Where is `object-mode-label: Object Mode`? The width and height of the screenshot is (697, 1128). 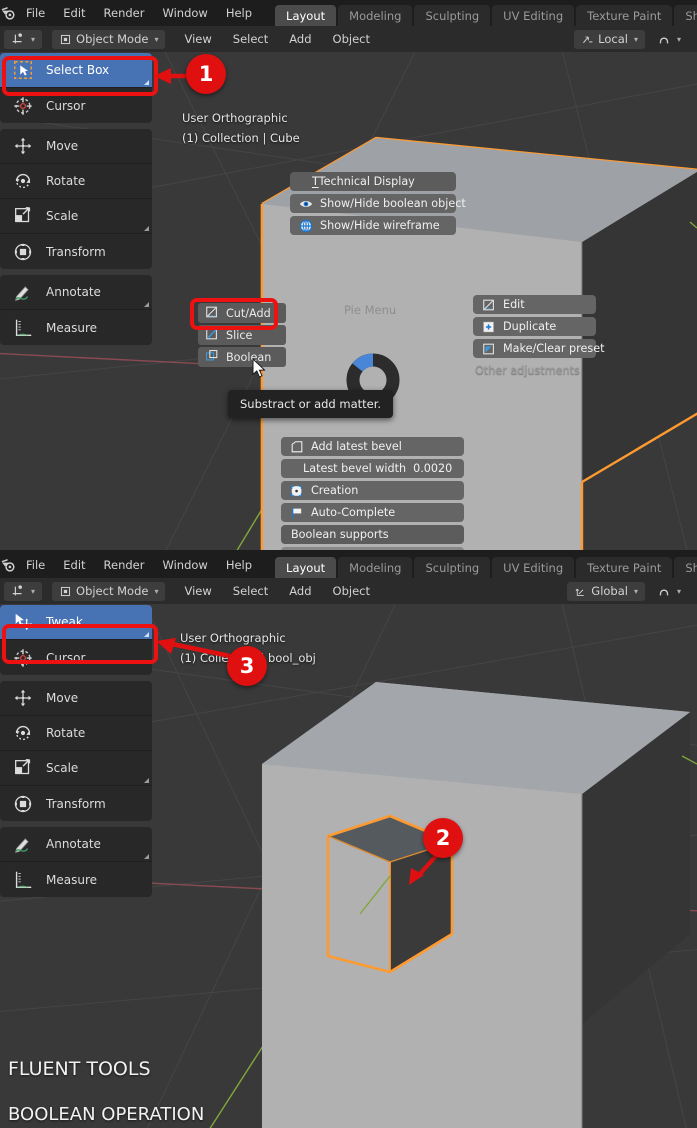 object-mode-label: Object Mode is located at coordinates (112, 39).